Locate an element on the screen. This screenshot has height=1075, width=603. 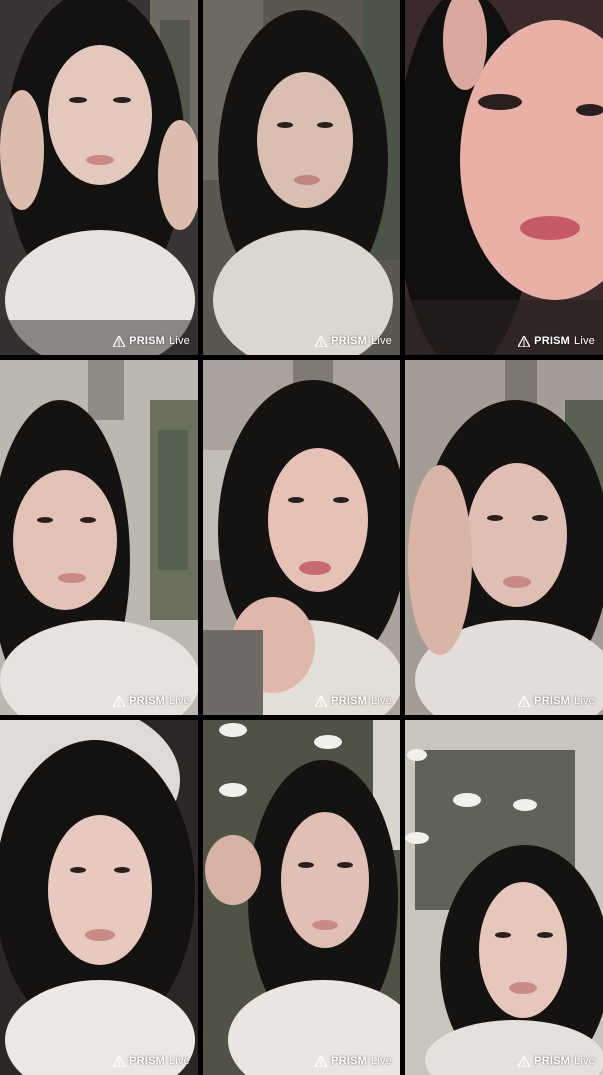
video-tile-1: PRISM Live is located at coordinates (99, 177).